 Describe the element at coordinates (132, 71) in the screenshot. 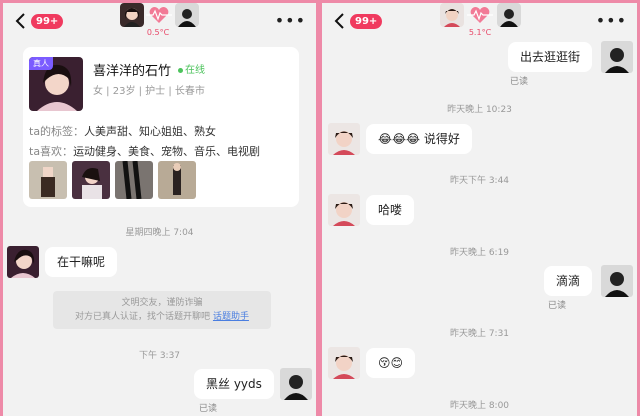

I see `profile-name: 喜洋洋的石竹` at that location.